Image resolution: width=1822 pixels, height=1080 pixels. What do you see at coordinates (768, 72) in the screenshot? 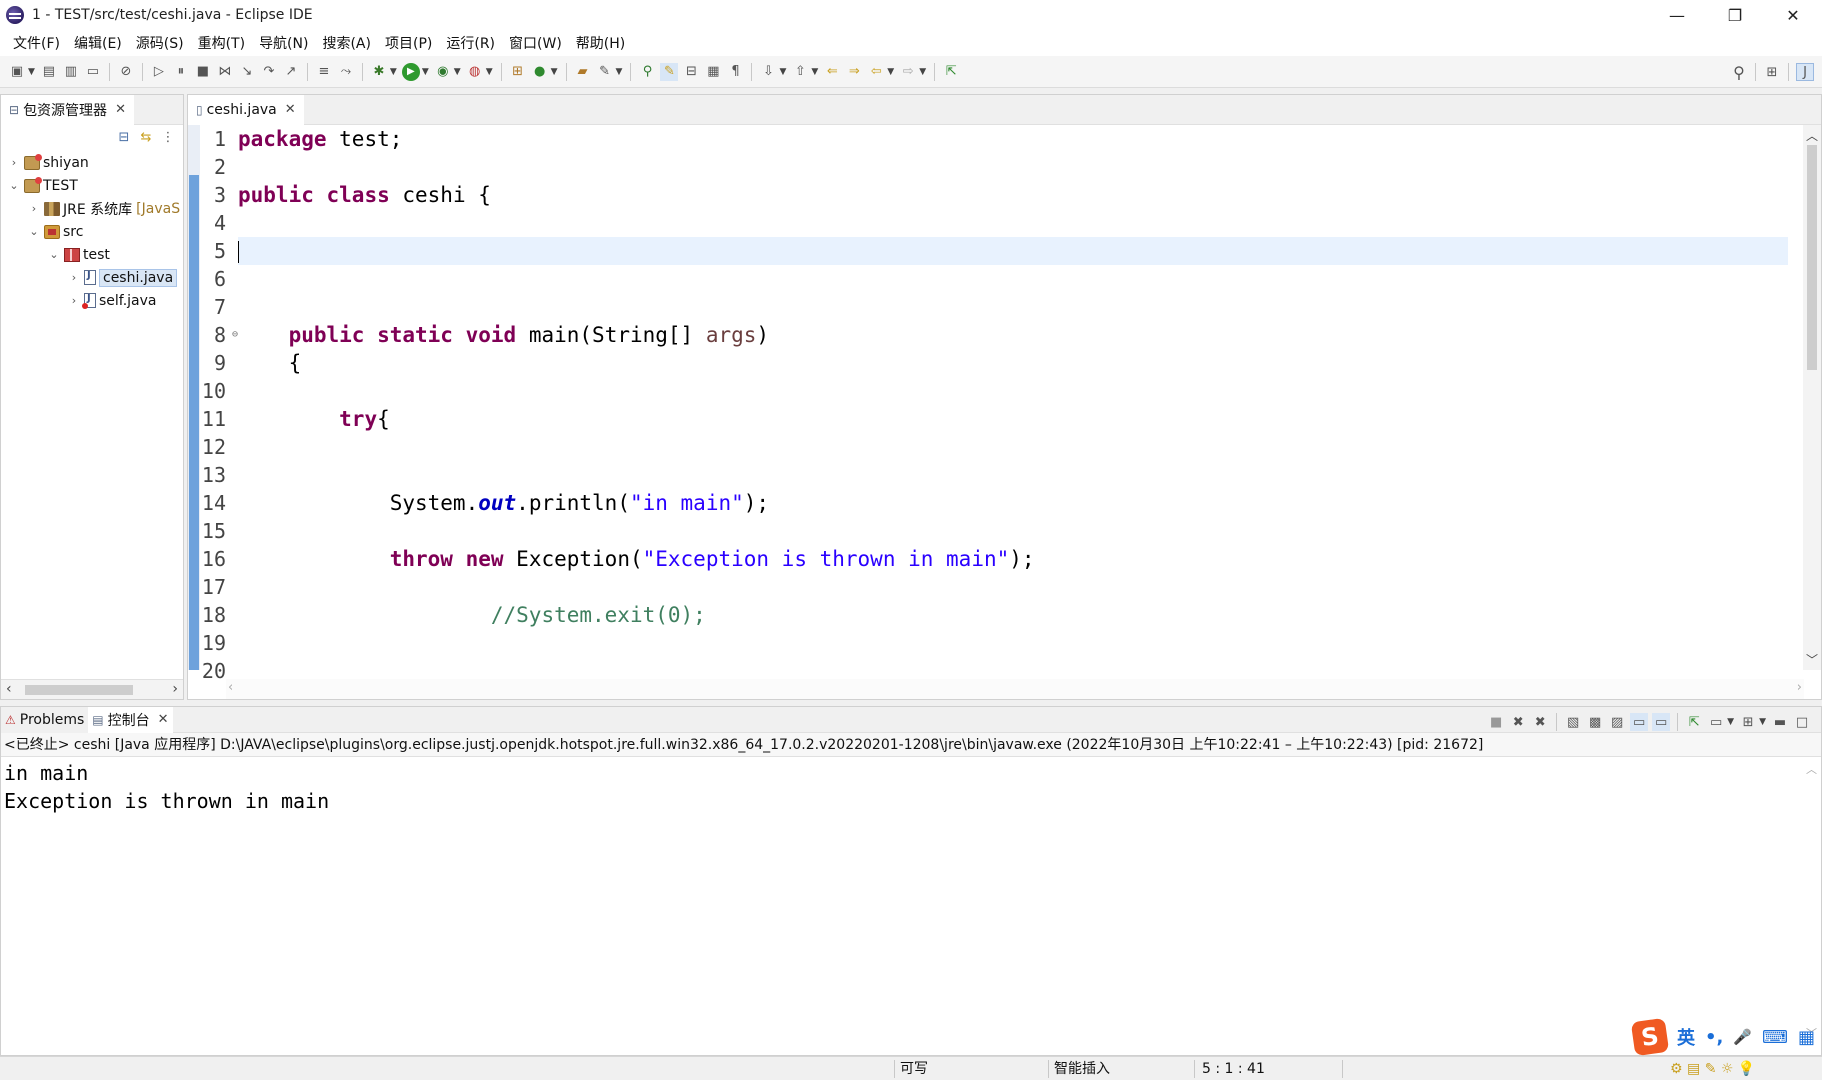
I see `next-annotation-icon: ⇩` at bounding box center [768, 72].